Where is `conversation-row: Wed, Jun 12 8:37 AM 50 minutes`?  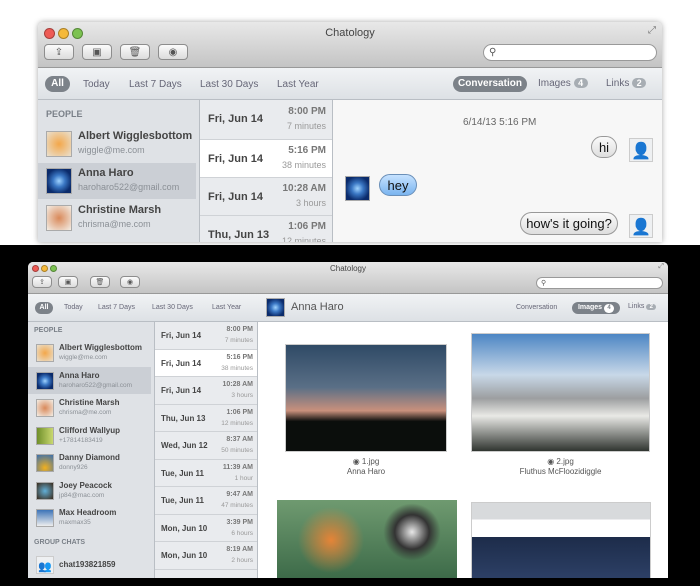 conversation-row: Wed, Jun 12 8:37 AM 50 minutes is located at coordinates (206, 446).